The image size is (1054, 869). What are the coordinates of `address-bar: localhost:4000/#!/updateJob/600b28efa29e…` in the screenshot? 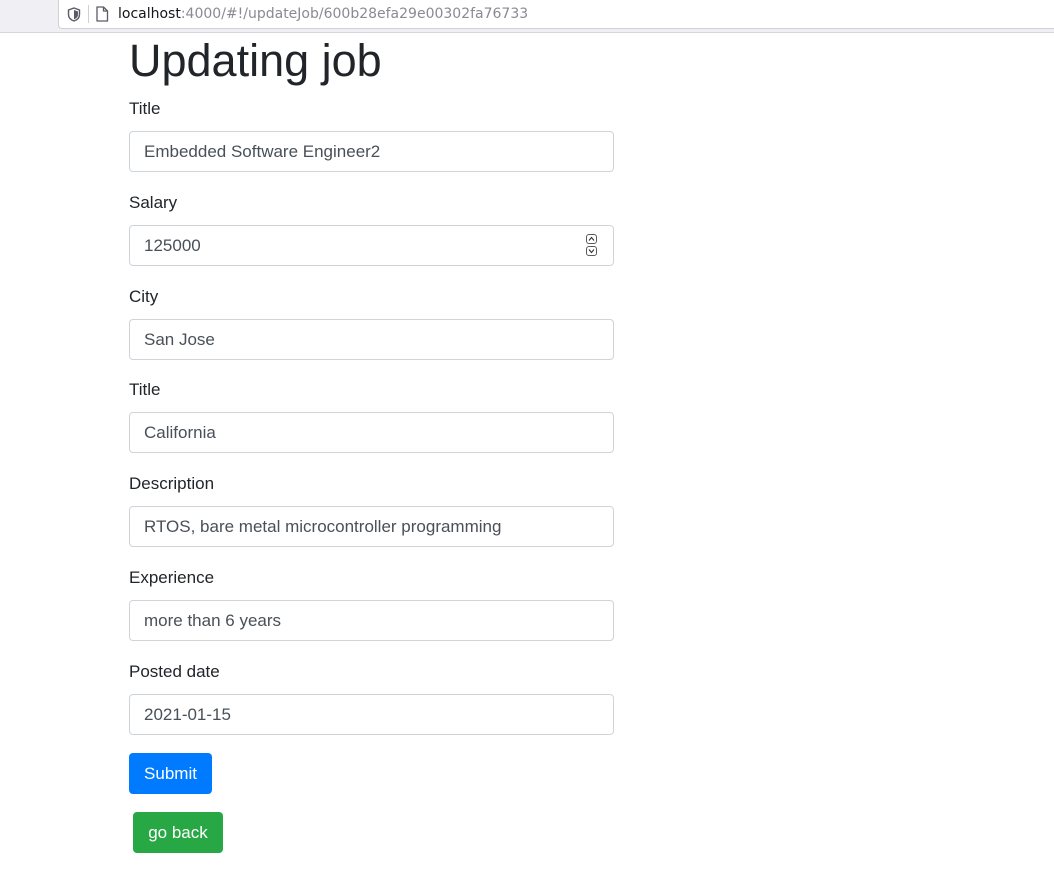 It's located at (556, 14).